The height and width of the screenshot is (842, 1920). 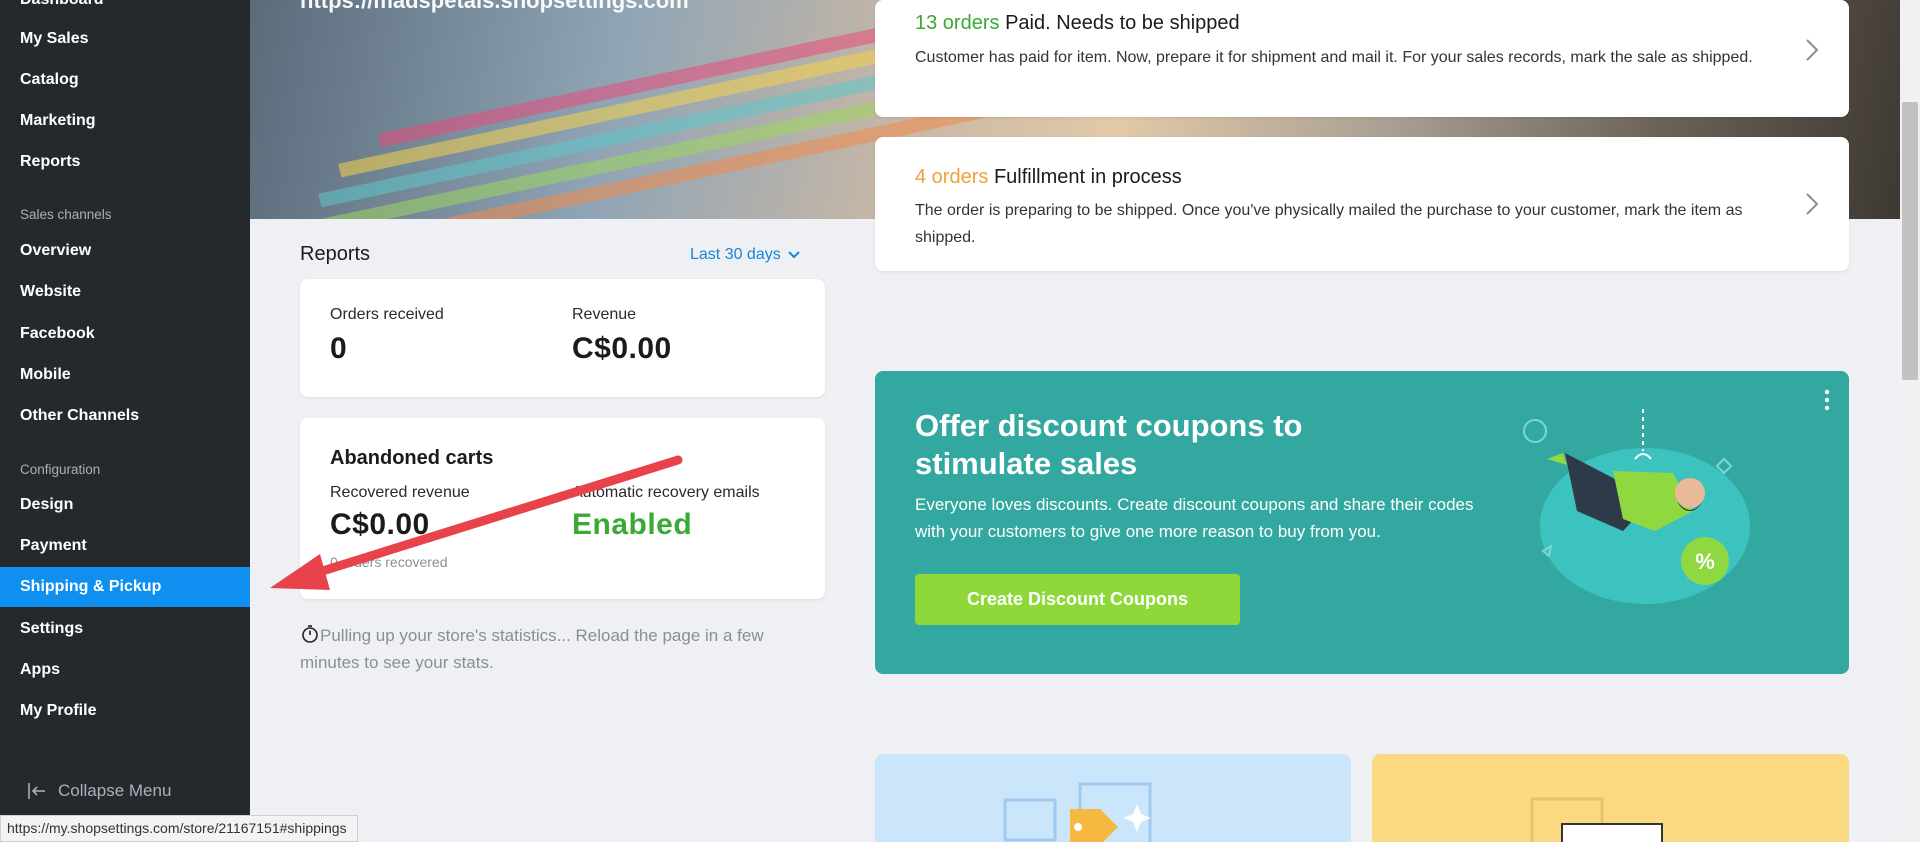 What do you see at coordinates (125, 587) in the screenshot?
I see `sidebar-item-shipping-pickup: Shipping & Pickup` at bounding box center [125, 587].